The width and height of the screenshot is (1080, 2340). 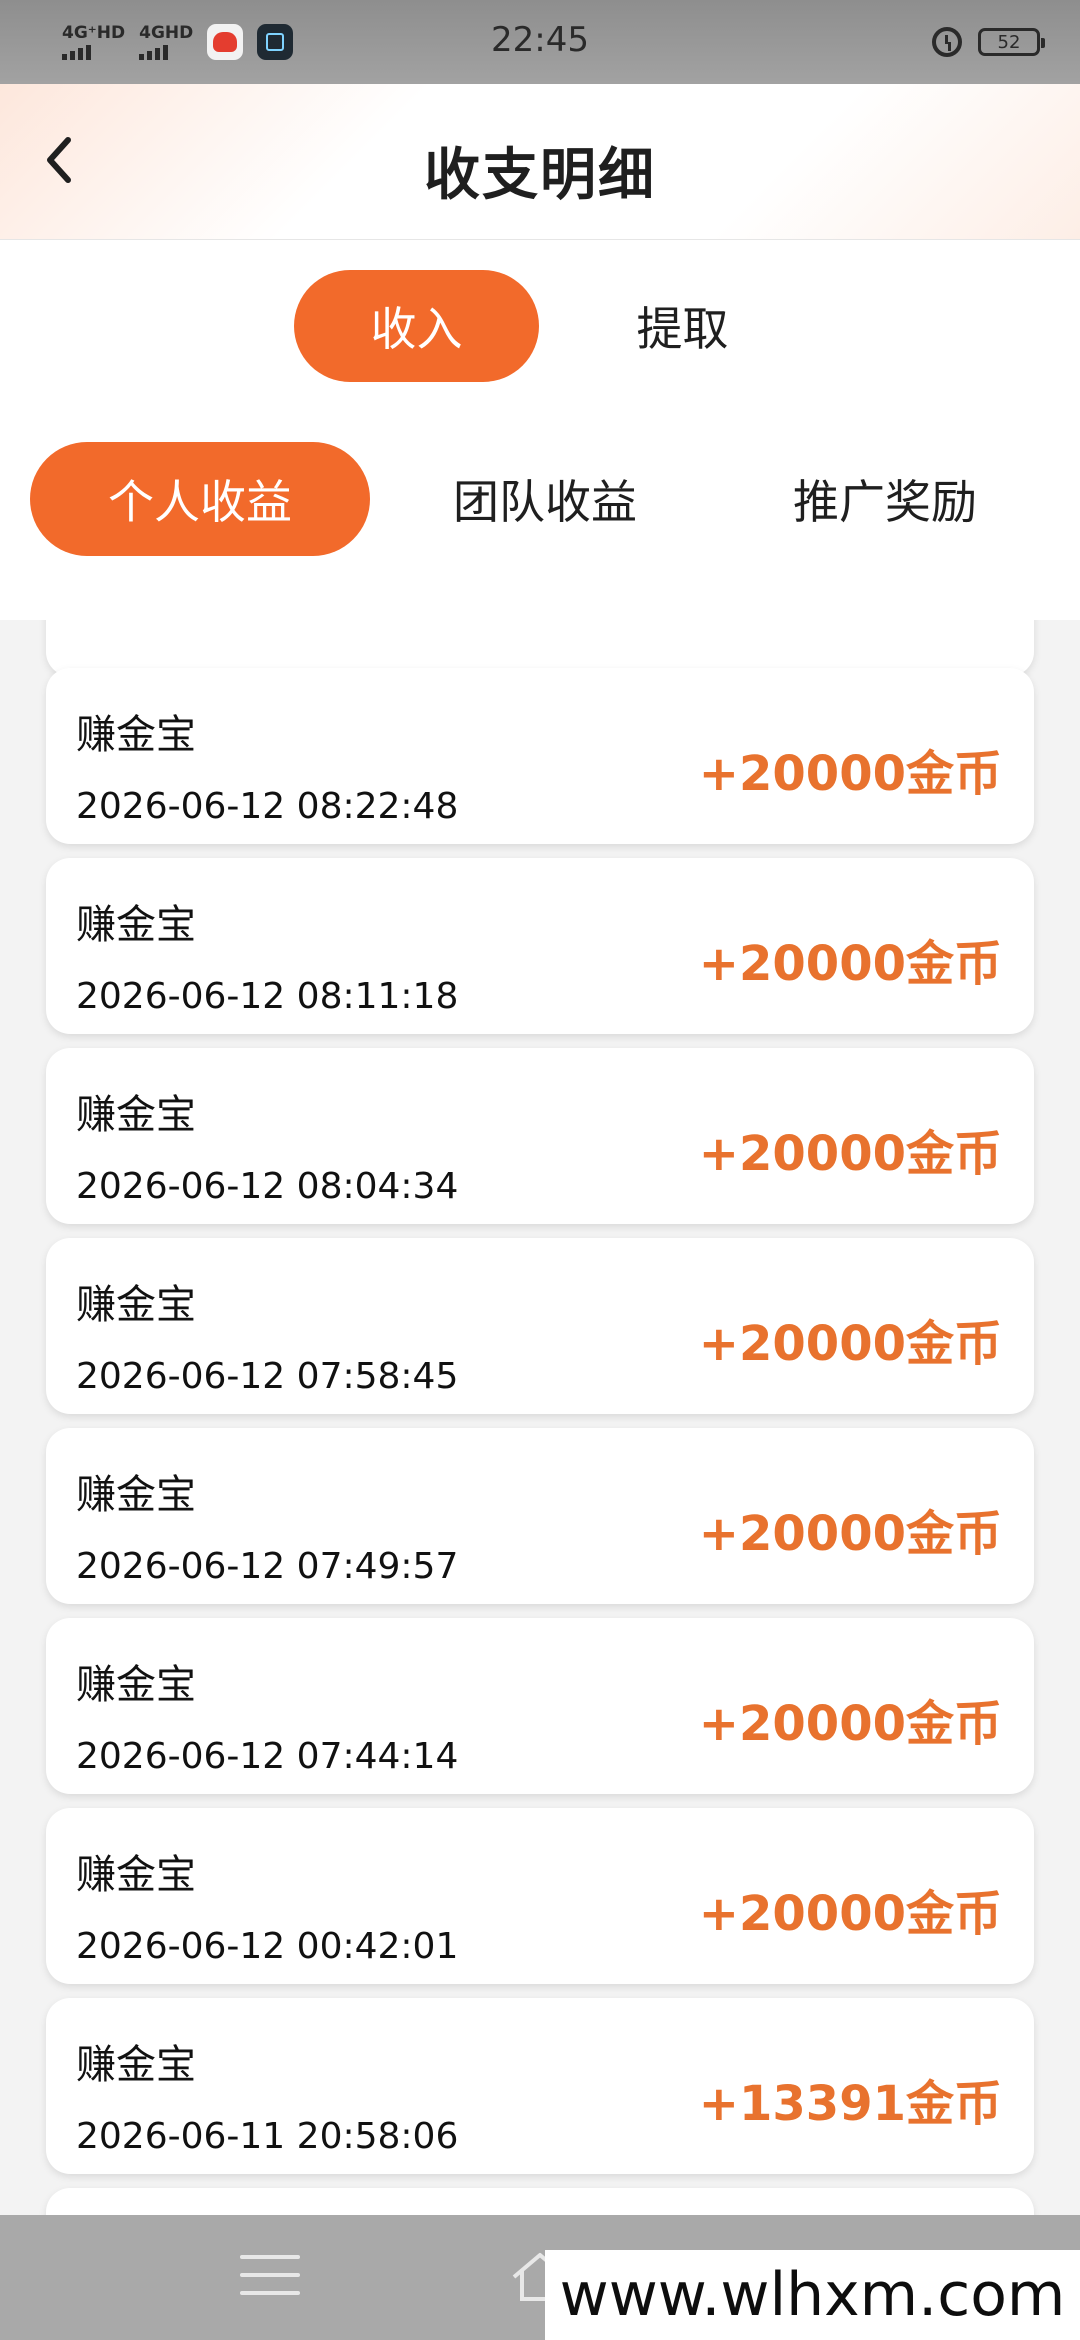 What do you see at coordinates (850, 2104) in the screenshot?
I see `record-amount: +13391金币` at bounding box center [850, 2104].